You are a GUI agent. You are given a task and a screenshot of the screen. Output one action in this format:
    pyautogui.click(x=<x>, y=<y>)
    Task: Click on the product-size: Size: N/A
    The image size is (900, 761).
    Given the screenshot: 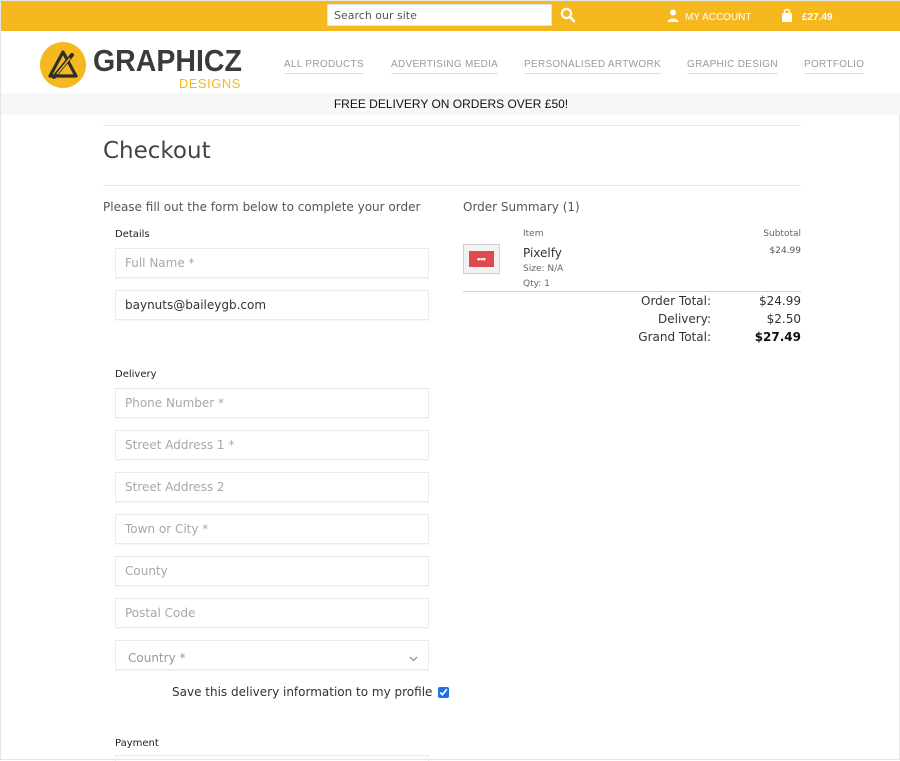 What is the action you would take?
    pyautogui.click(x=543, y=269)
    